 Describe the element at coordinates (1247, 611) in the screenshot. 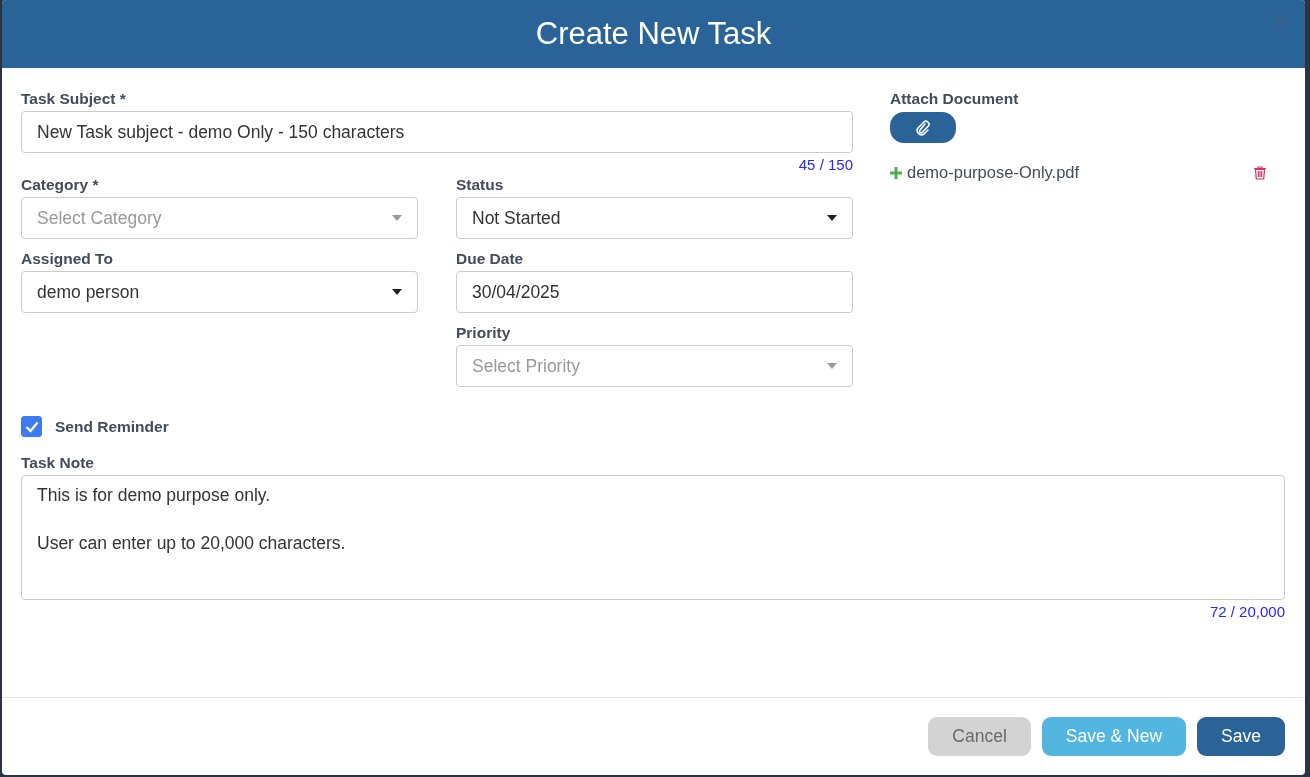

I see `character-counter: 72 / 20,000` at that location.